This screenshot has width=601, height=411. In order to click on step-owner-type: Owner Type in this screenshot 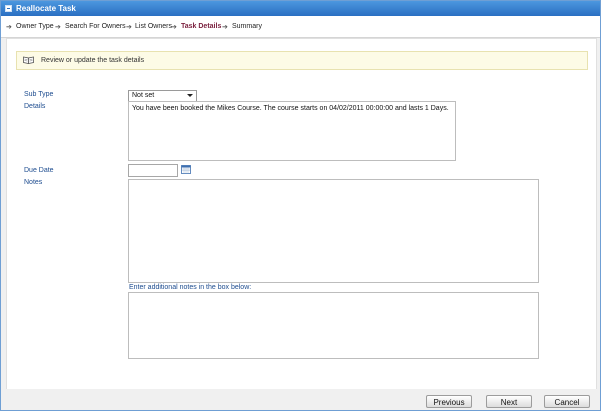, I will do `click(35, 26)`.